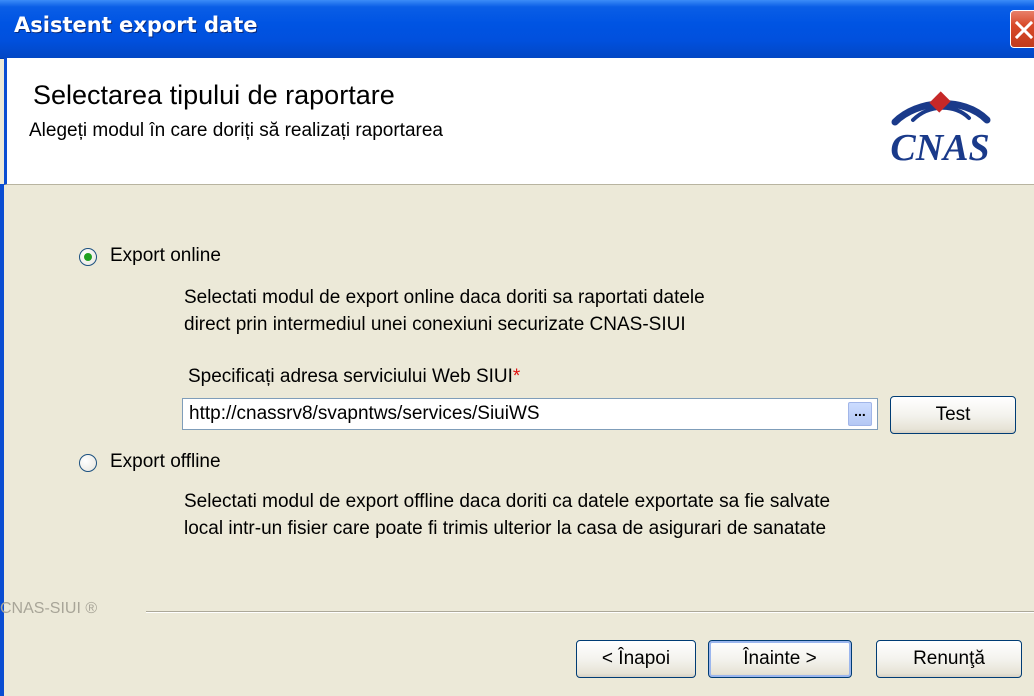 This screenshot has width=1034, height=696. What do you see at coordinates (350, 376) in the screenshot?
I see `service-url-label-text: Specificați adresa serviciului Web SIUI` at bounding box center [350, 376].